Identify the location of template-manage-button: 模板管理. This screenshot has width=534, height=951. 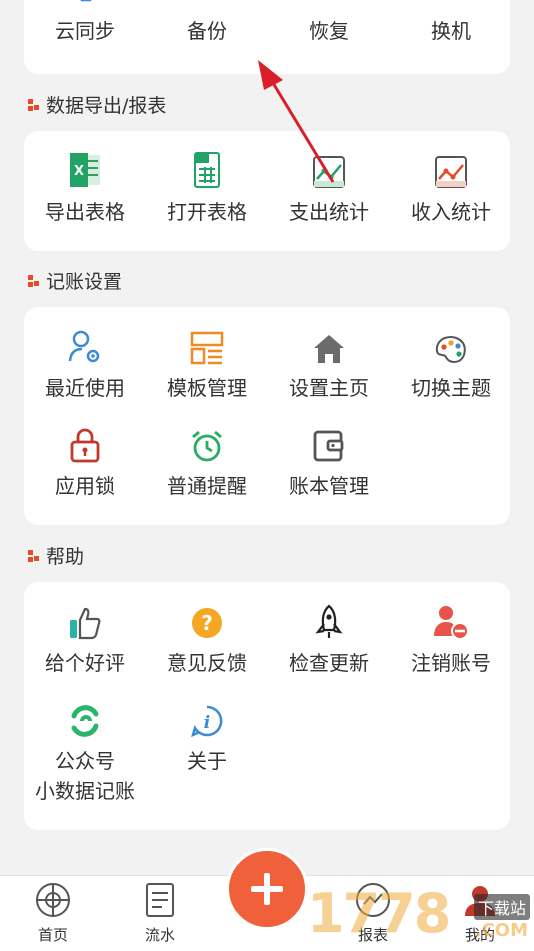
(207, 364).